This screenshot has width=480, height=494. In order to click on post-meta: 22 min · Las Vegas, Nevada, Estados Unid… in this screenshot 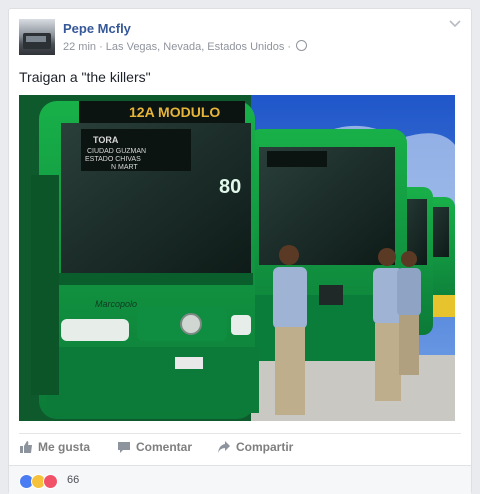, I will do `click(185, 46)`.